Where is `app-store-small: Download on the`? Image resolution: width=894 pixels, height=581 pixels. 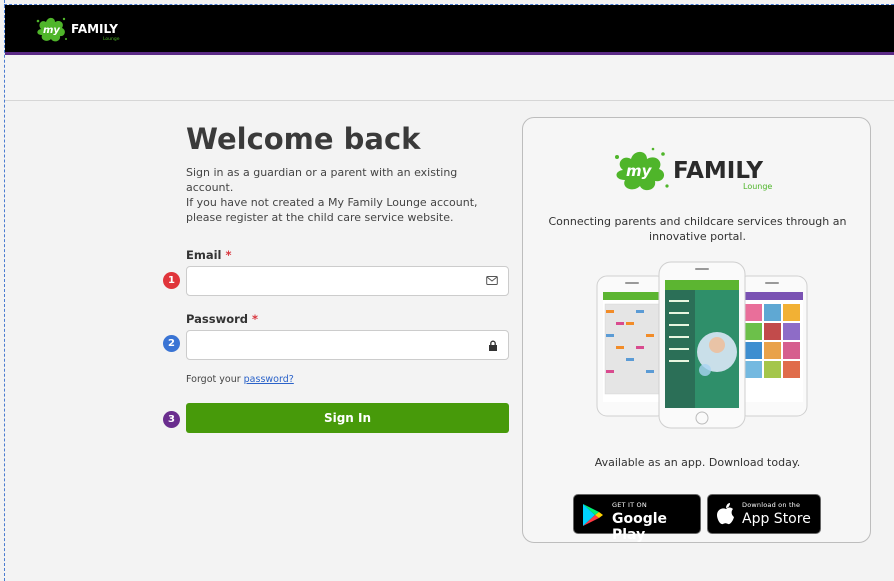 app-store-small: Download on the is located at coordinates (771, 505).